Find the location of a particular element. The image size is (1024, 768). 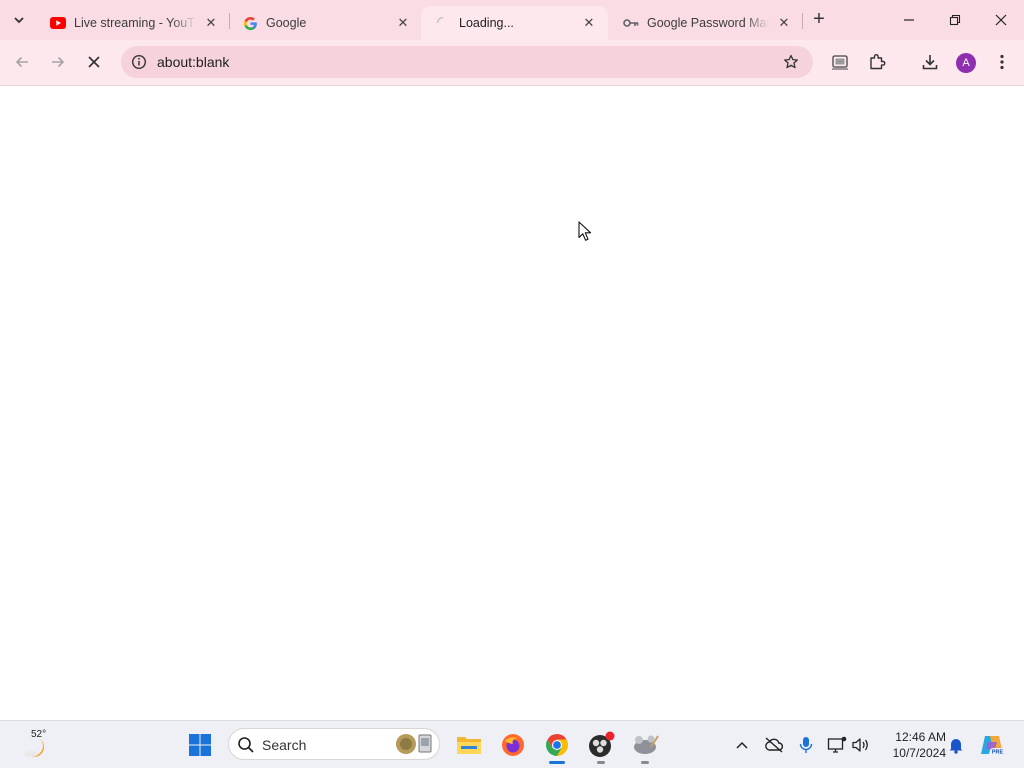

file-explorer-icon is located at coordinates (469, 745).